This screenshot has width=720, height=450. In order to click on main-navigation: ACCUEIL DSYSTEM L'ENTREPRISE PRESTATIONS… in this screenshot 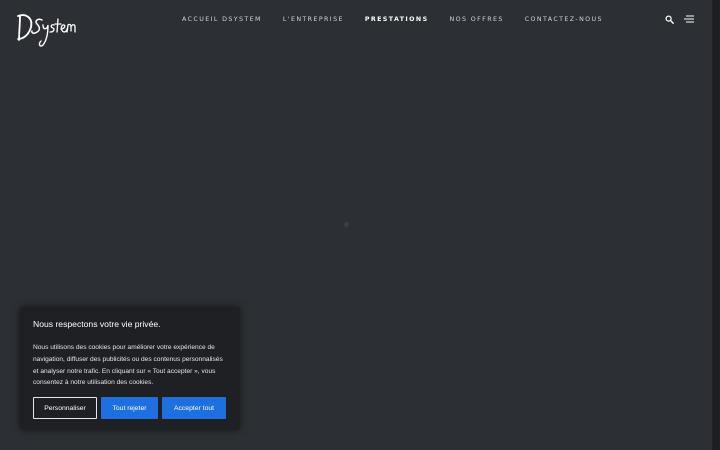, I will do `click(392, 20)`.